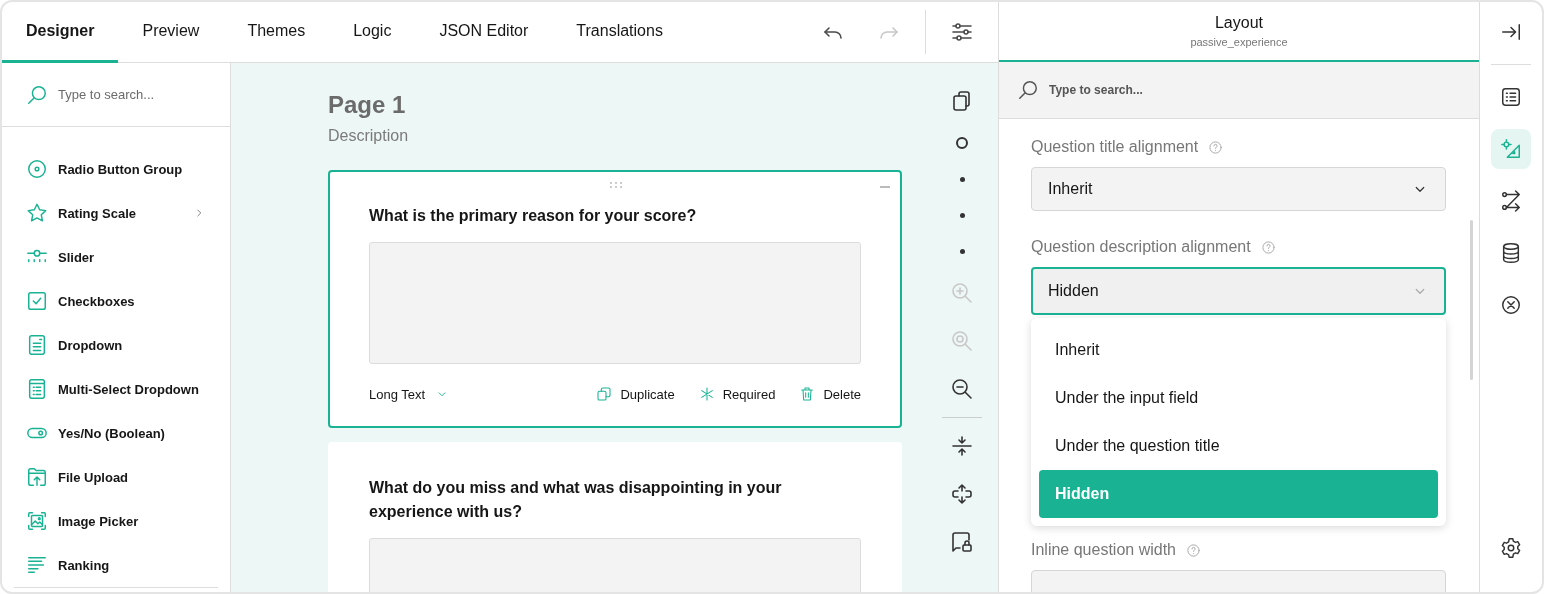 The height and width of the screenshot is (594, 1544). Describe the element at coordinates (116, 257) in the screenshot. I see `toolbox-item: Slider` at that location.